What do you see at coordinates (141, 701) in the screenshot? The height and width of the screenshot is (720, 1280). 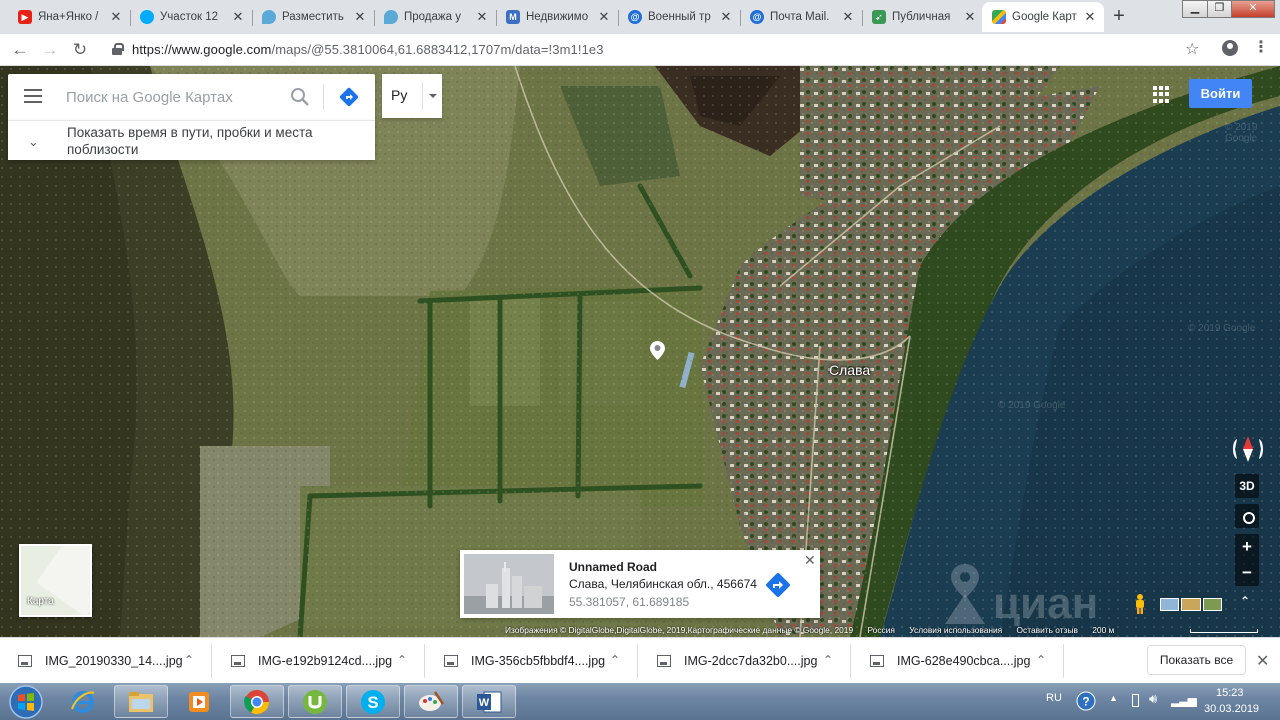 I see `taskbar-explorer` at bounding box center [141, 701].